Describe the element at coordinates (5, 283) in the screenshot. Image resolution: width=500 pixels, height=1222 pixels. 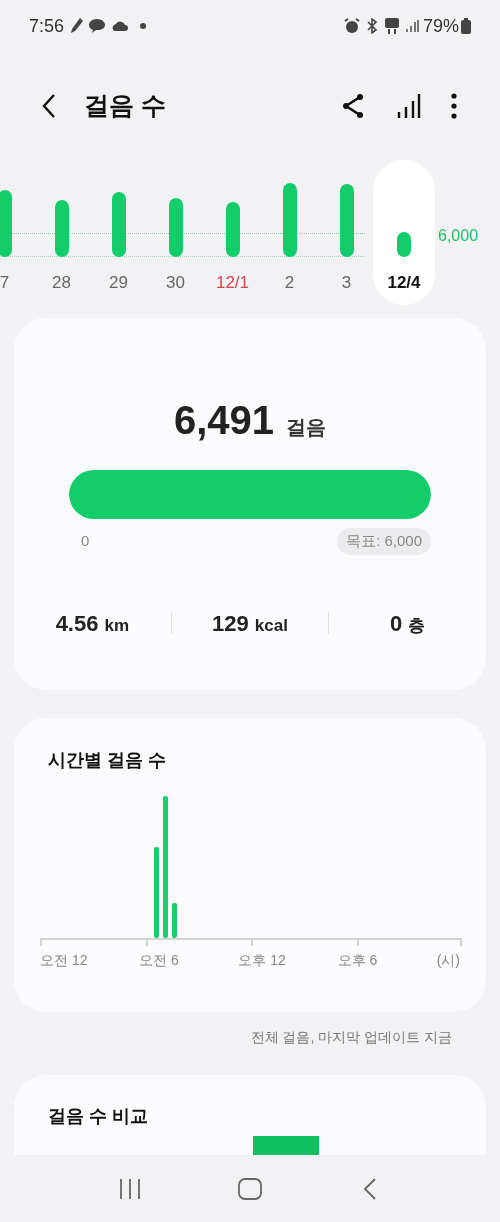
I see `day-label: 7` at that location.